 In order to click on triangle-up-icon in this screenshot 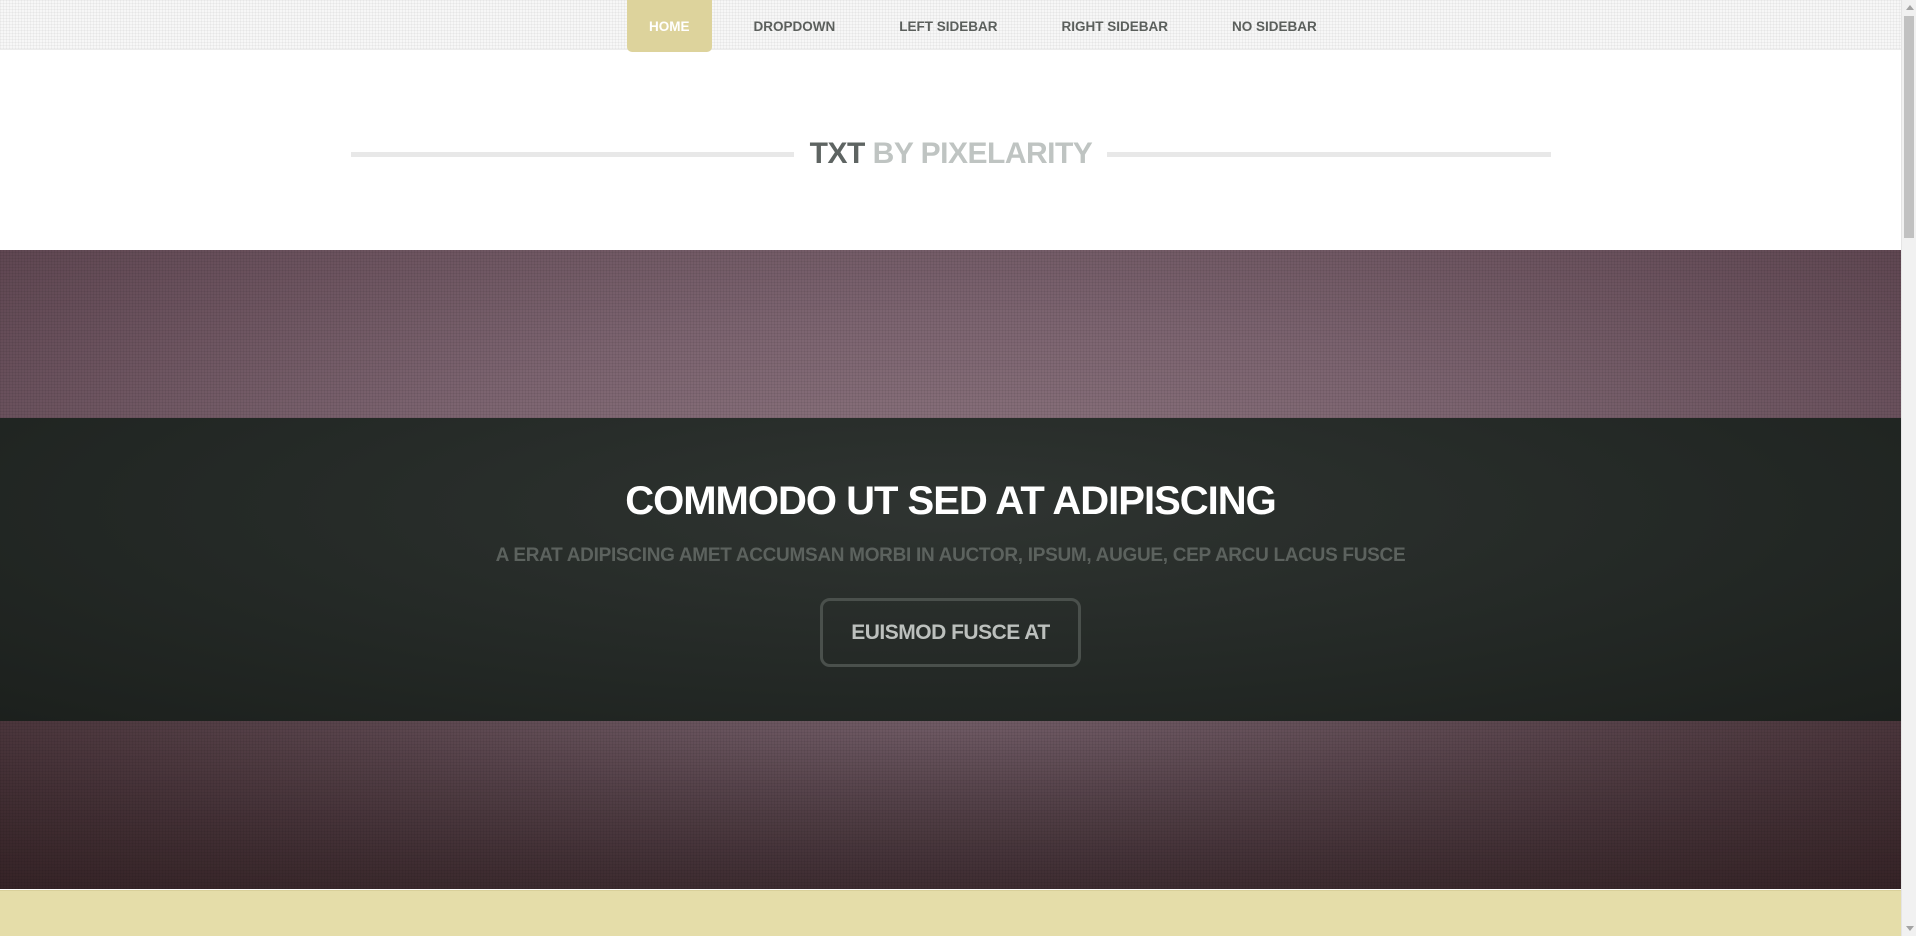, I will do `click(1909, 7)`.